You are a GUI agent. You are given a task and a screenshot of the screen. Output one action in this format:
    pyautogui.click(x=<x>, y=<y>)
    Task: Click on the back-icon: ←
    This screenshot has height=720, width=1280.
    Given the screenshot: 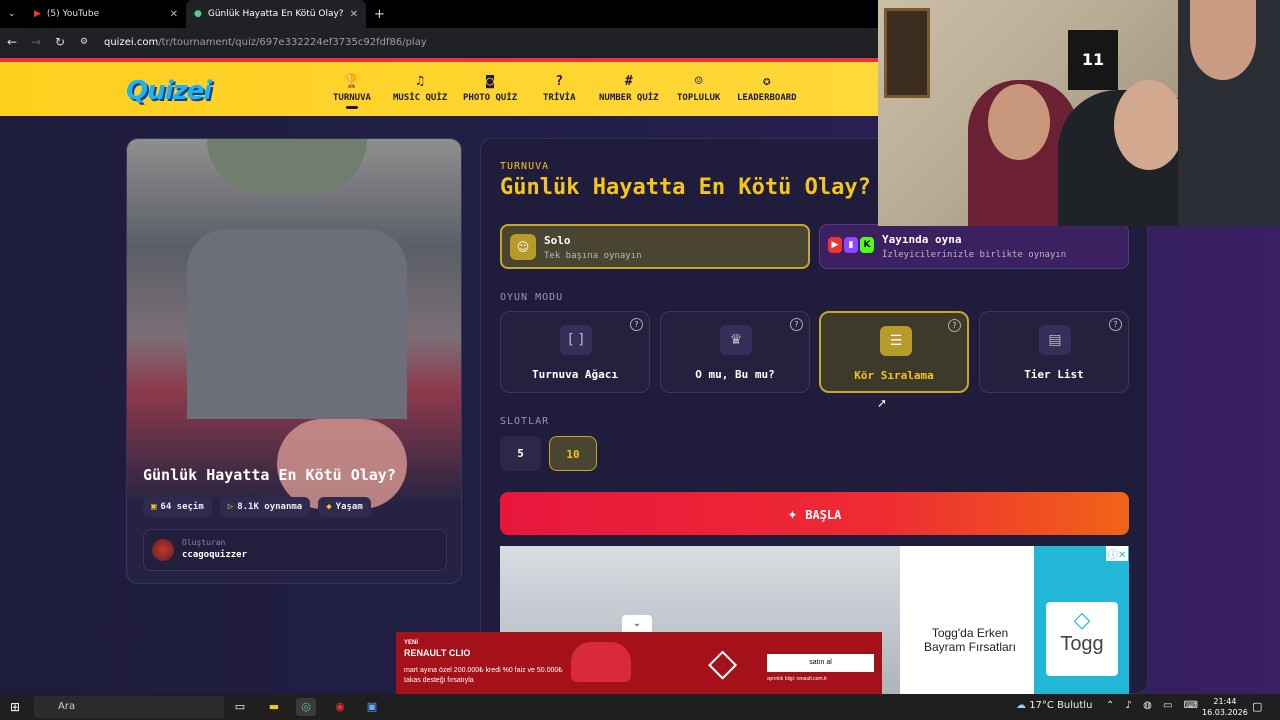 What is the action you would take?
    pyautogui.click(x=12, y=42)
    